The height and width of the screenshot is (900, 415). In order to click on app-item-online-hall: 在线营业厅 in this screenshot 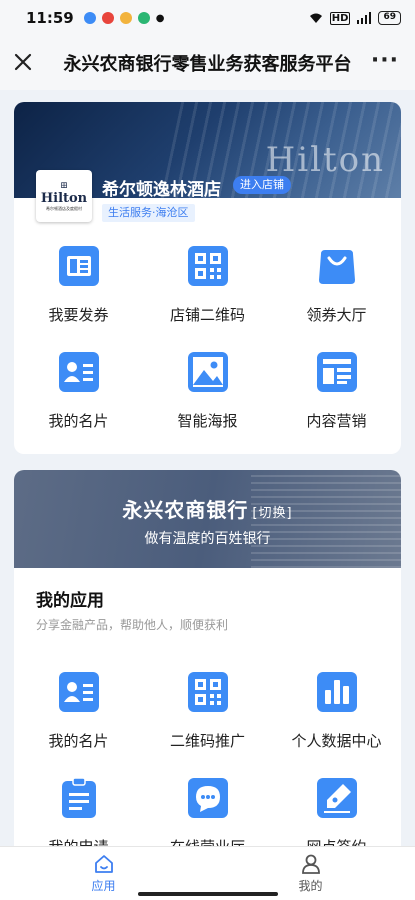, I will do `click(207, 811)`.